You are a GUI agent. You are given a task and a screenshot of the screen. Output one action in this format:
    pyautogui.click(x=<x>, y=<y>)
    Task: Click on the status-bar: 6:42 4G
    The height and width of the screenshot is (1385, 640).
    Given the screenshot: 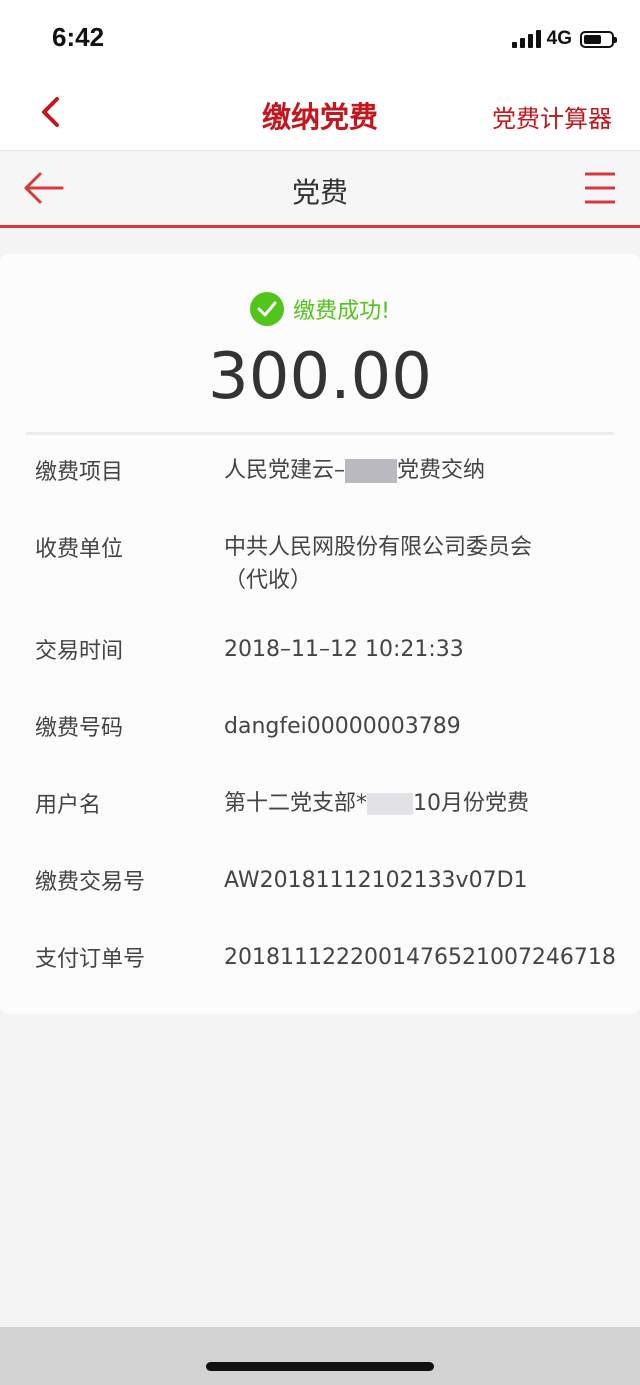 What is the action you would take?
    pyautogui.click(x=320, y=39)
    